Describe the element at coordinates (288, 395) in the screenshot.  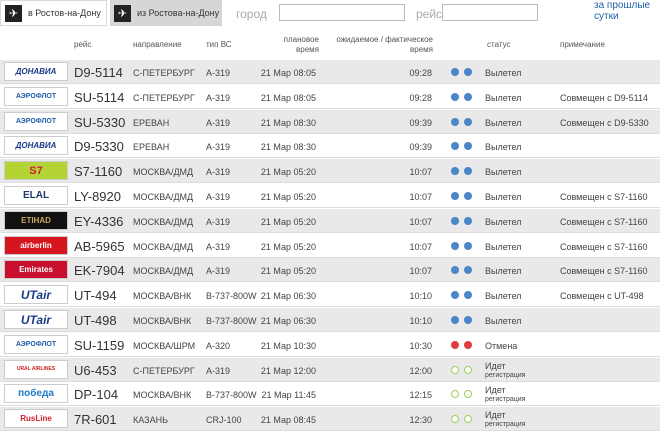
I see `scheduled-time: 21 Мар 11:45` at that location.